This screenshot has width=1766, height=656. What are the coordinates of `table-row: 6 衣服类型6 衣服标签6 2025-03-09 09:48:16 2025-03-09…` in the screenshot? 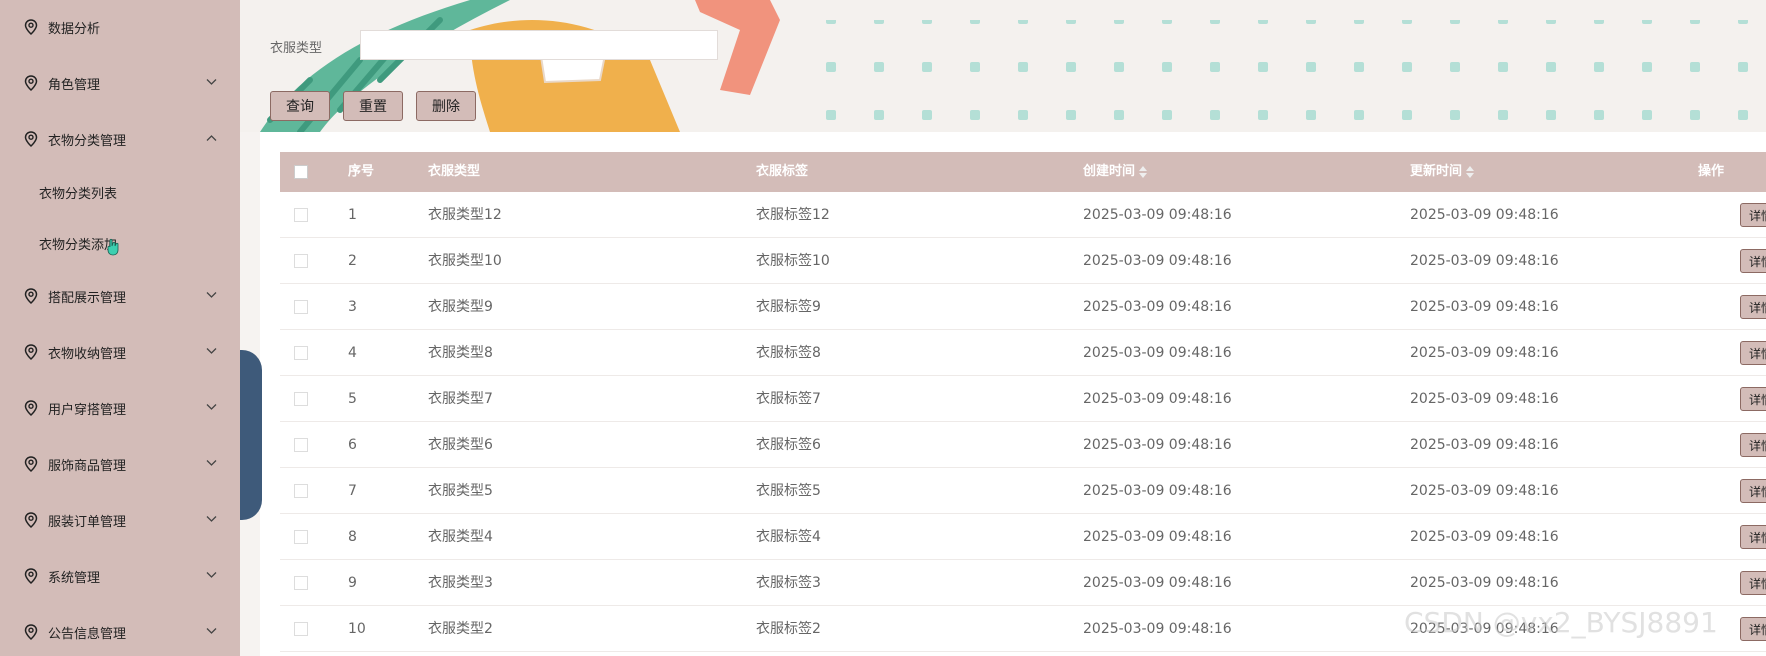 It's located at (1023, 445).